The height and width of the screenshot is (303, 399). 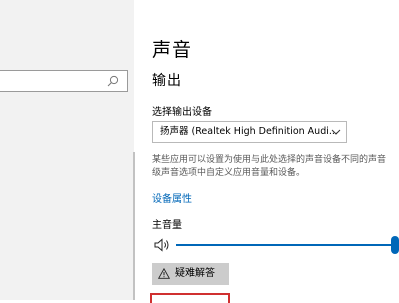 What do you see at coordinates (172, 197) in the screenshot?
I see `device-properties-link: 设备属性` at bounding box center [172, 197].